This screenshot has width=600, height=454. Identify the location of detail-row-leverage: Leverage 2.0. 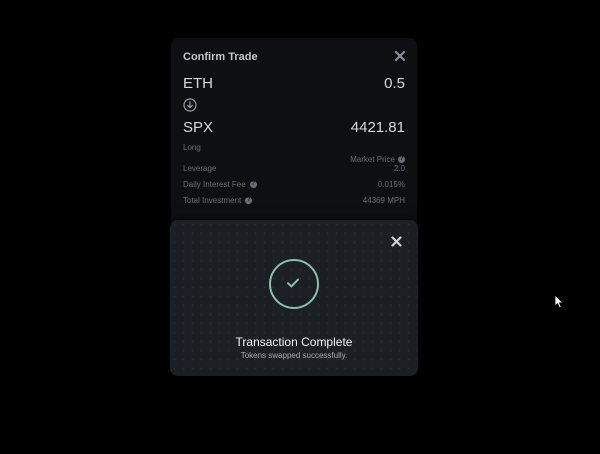
(294, 170).